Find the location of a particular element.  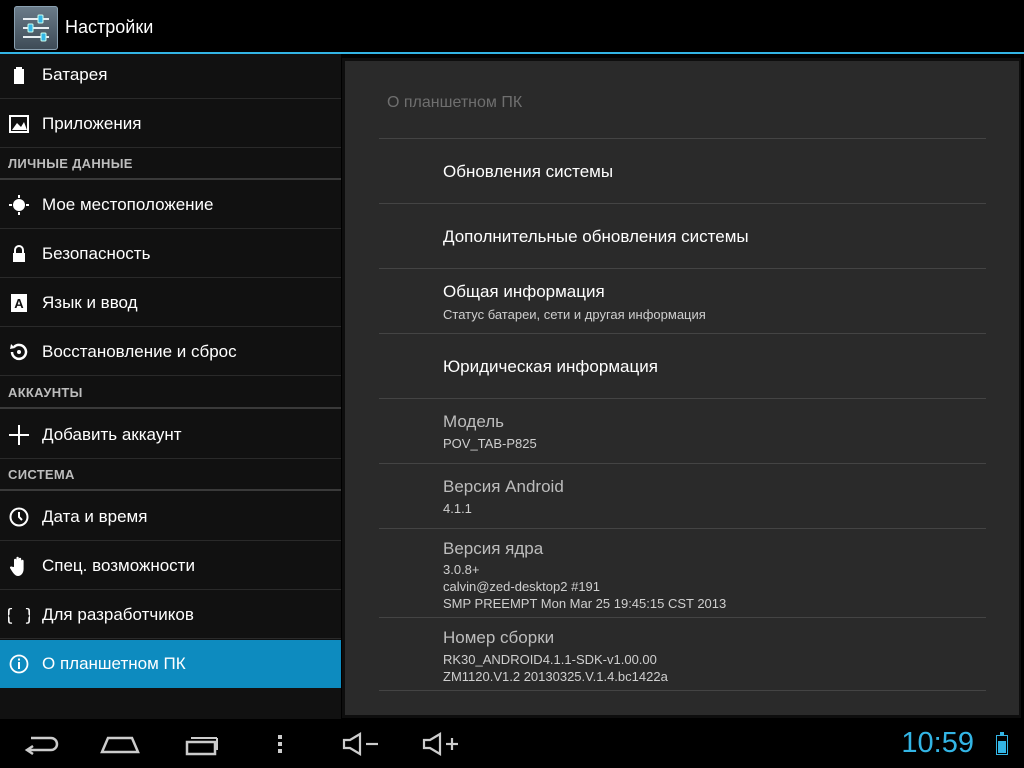

apps-icon is located at coordinates (19, 124).